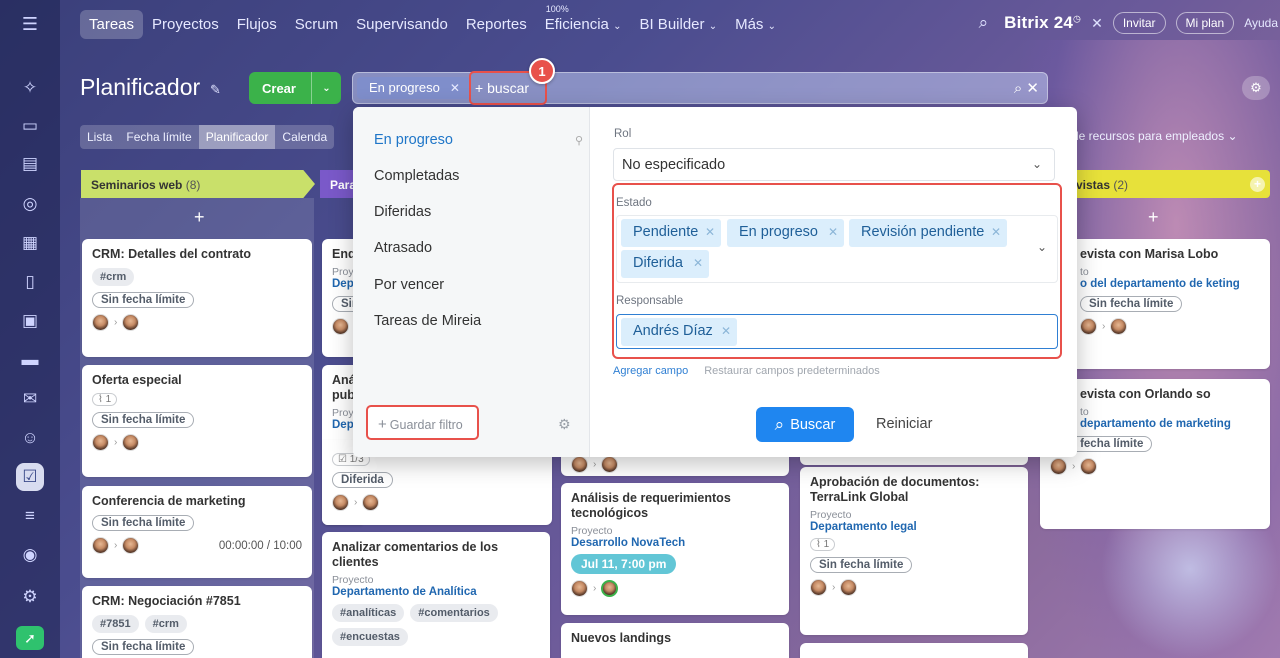 The width and height of the screenshot is (1280, 658). I want to click on card-icon: ▬, so click(30, 360).